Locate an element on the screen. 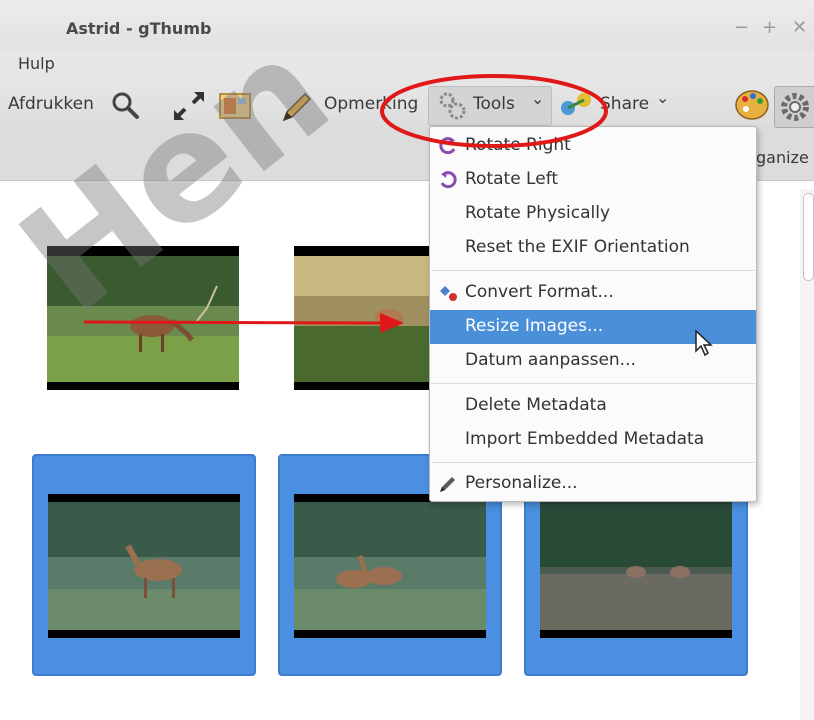 The image size is (814, 720). organize-button: ganize is located at coordinates (782, 157).